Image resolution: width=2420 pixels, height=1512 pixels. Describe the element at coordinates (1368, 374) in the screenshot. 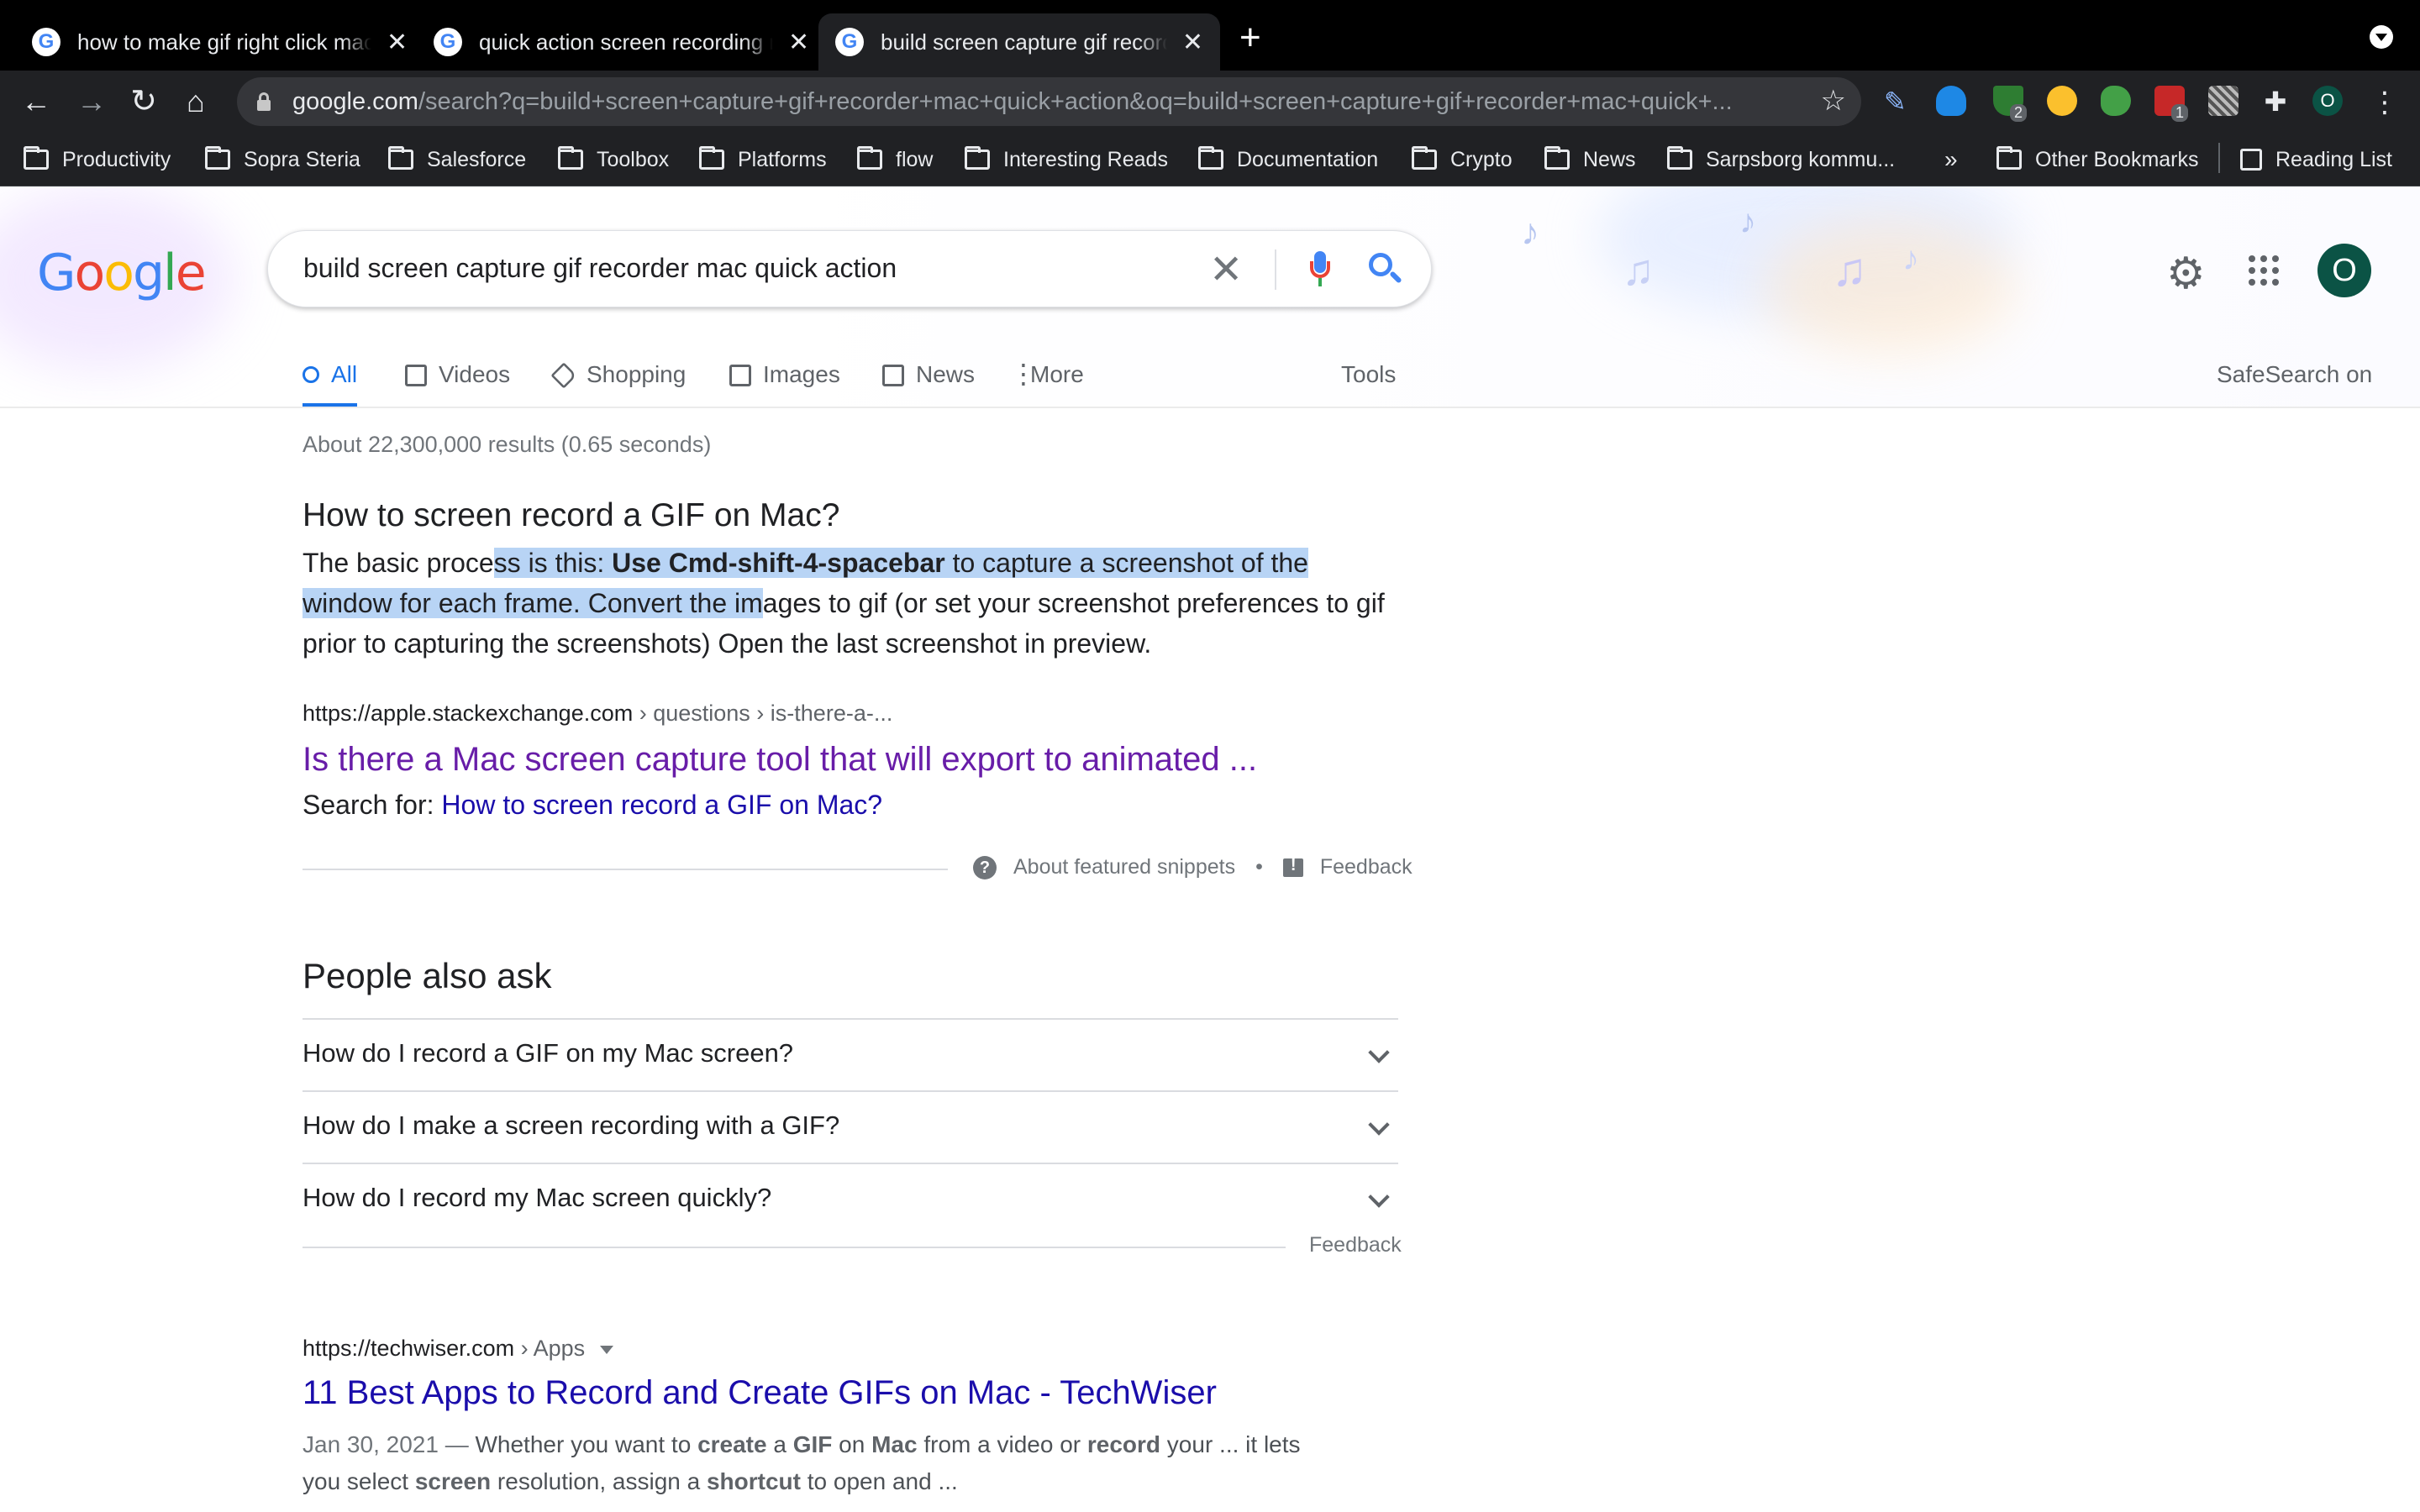

I see `tools-button: Tools` at that location.